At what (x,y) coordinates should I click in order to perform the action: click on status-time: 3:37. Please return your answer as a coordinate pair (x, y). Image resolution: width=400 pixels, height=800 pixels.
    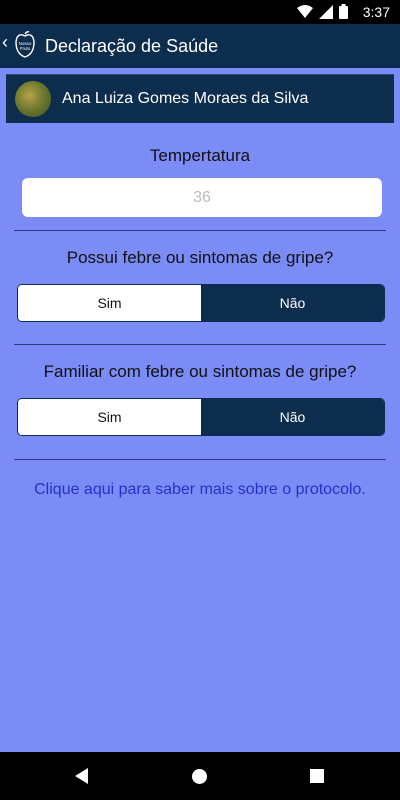
    Looking at the image, I should click on (376, 12).